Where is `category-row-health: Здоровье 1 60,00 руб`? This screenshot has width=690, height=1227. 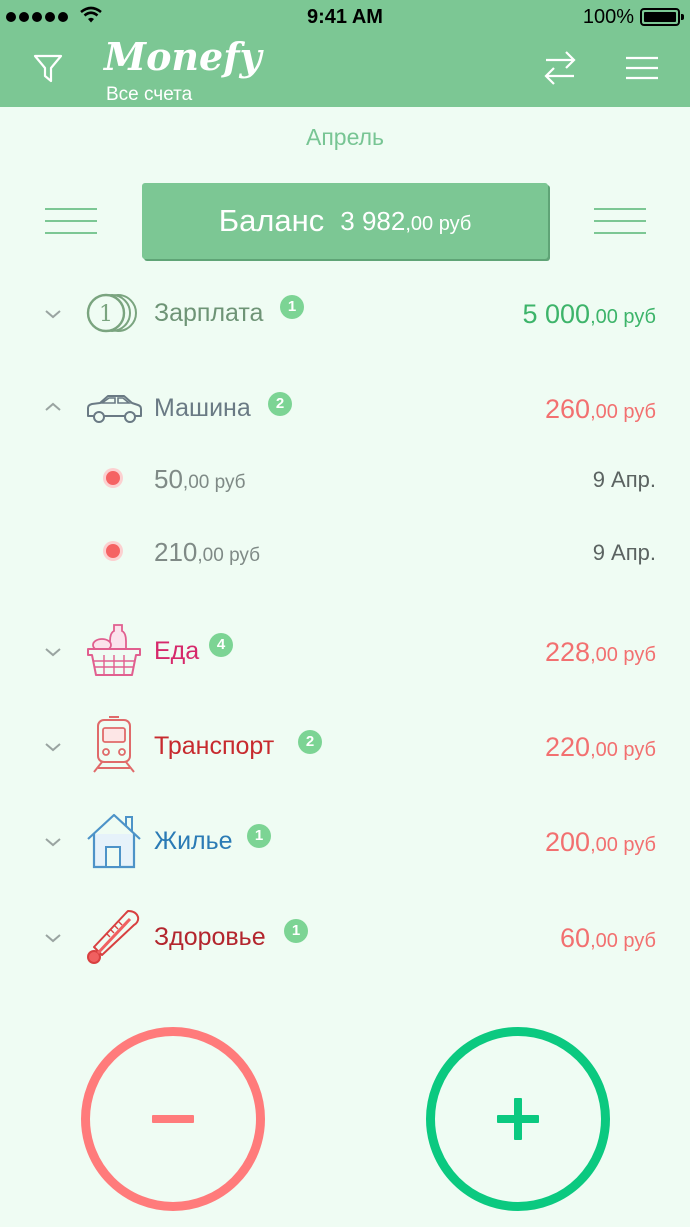 category-row-health: Здоровье 1 60,00 руб is located at coordinates (345, 937).